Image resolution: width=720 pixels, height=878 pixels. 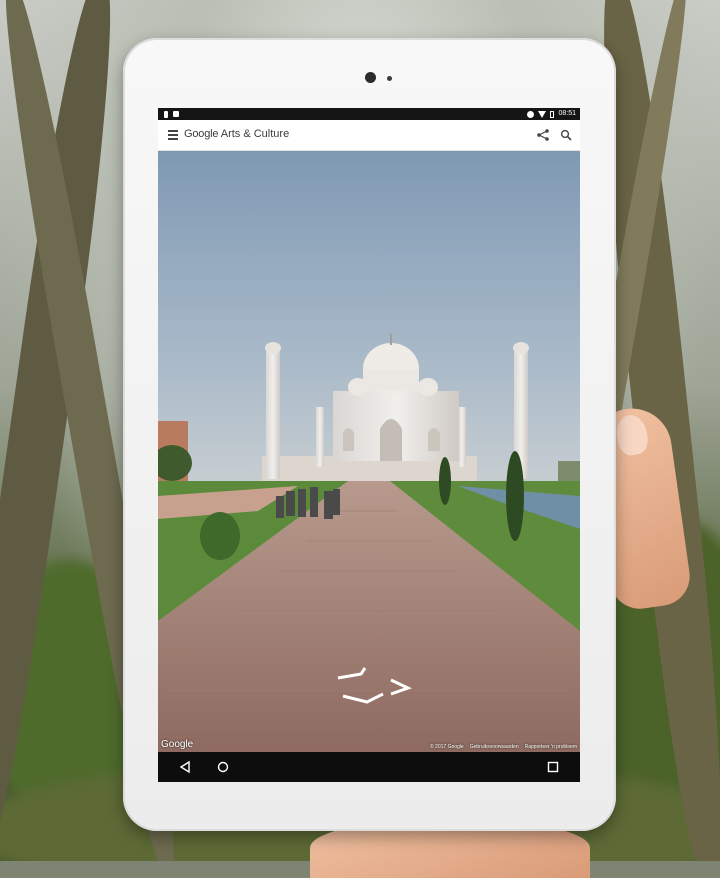 I want to click on android-nav-bar, so click(x=369, y=767).